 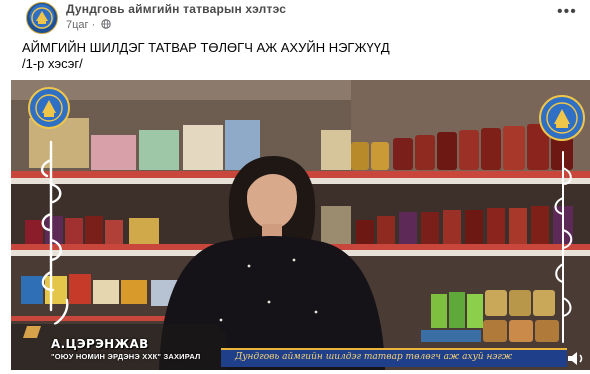 I want to click on post-meta: 7цаг ·, so click(x=89, y=25).